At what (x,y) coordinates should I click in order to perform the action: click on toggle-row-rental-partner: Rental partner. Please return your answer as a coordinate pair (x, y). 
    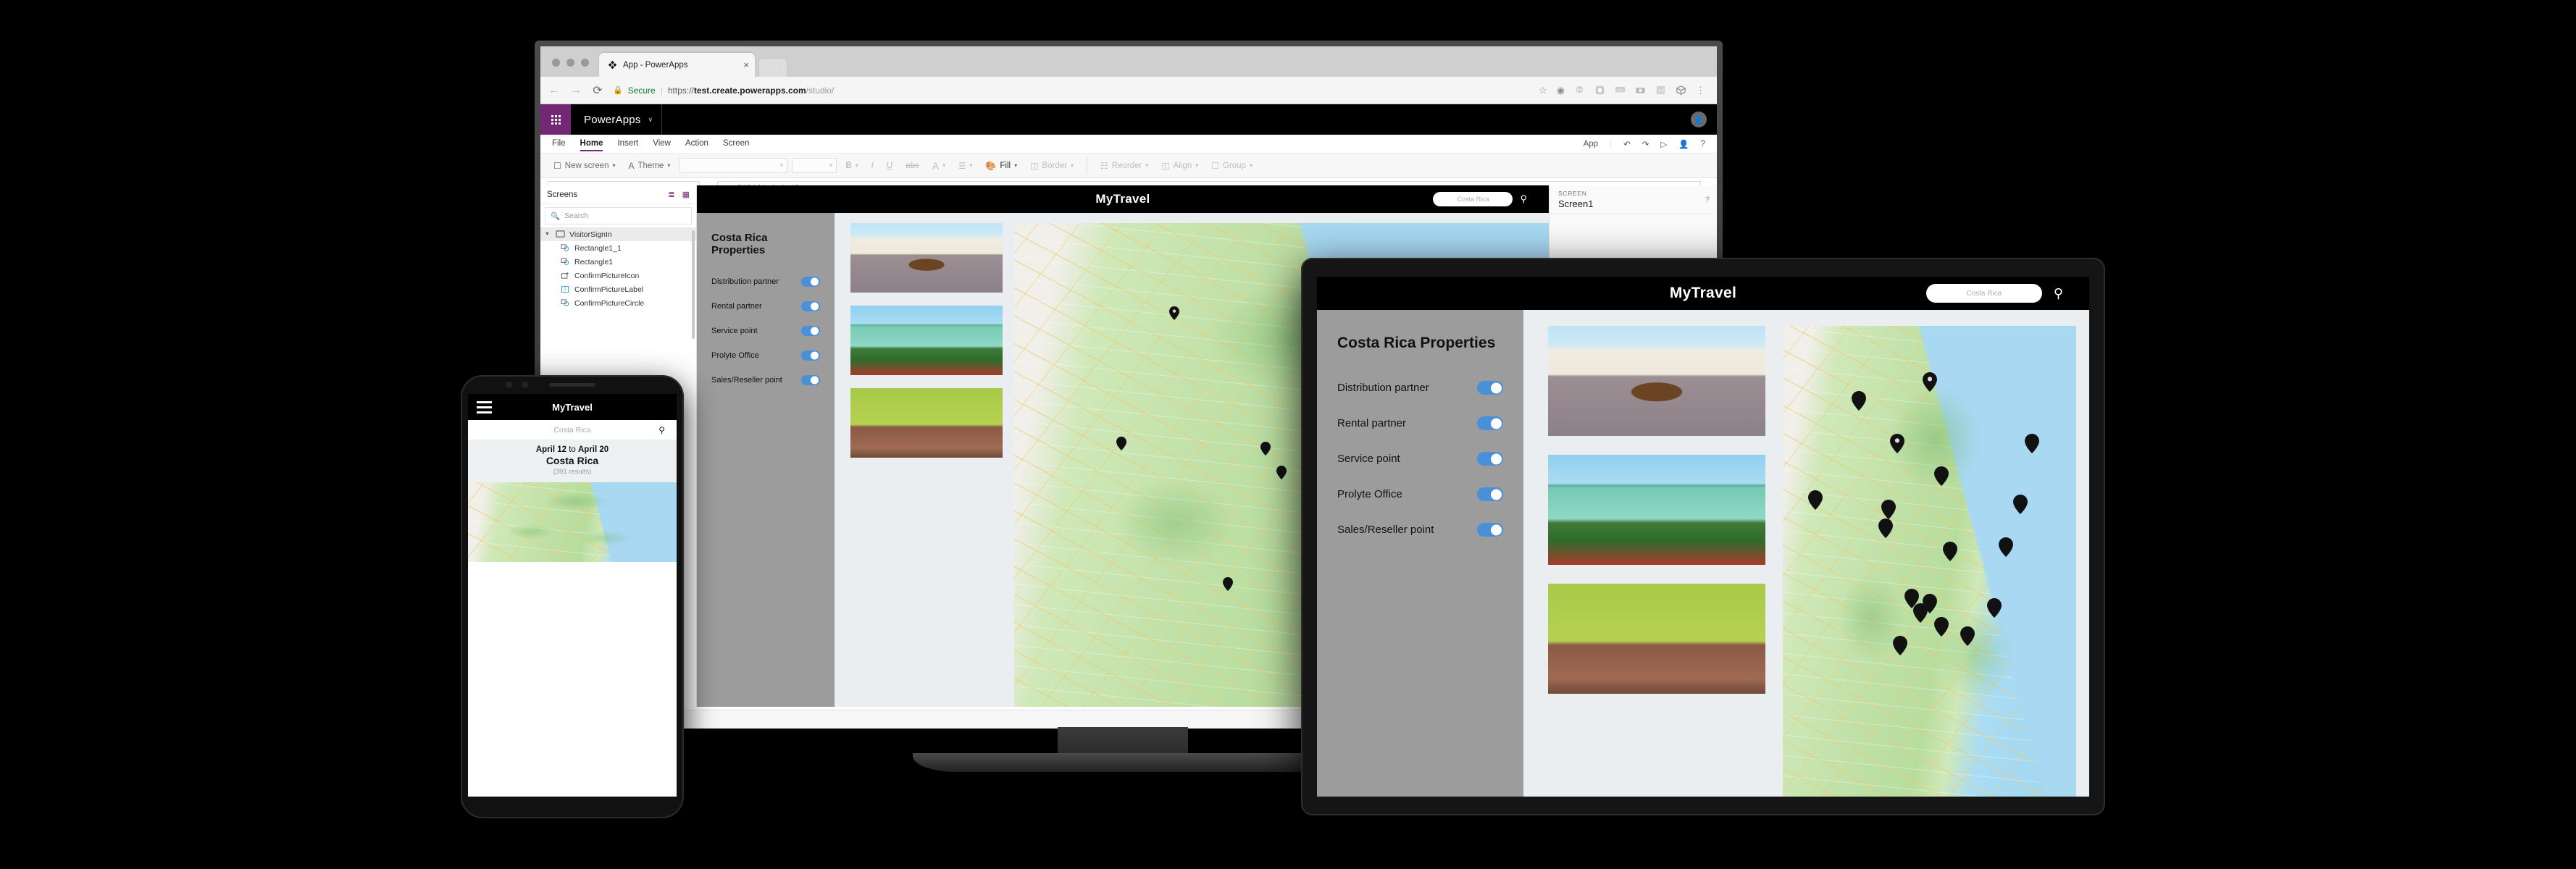
    Looking at the image, I should click on (765, 306).